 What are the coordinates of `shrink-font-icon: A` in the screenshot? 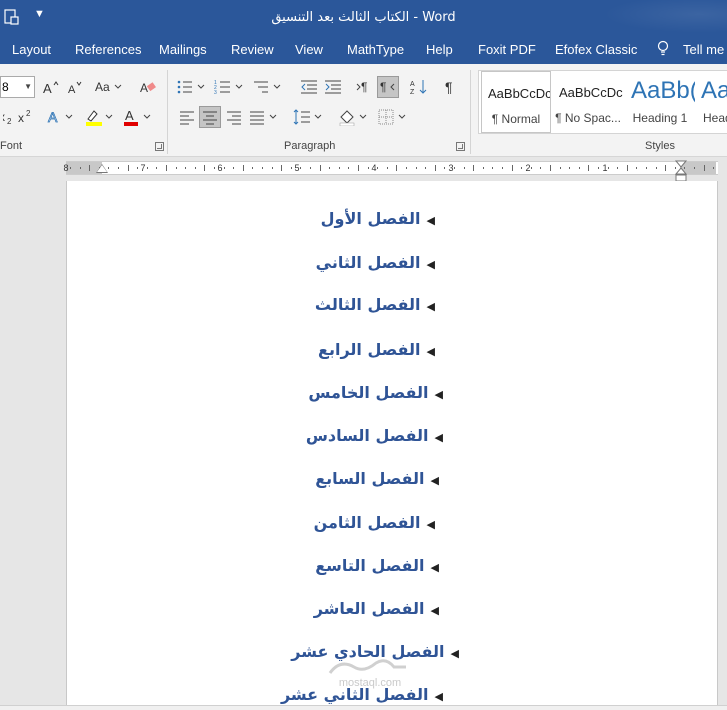 It's located at (75, 88).